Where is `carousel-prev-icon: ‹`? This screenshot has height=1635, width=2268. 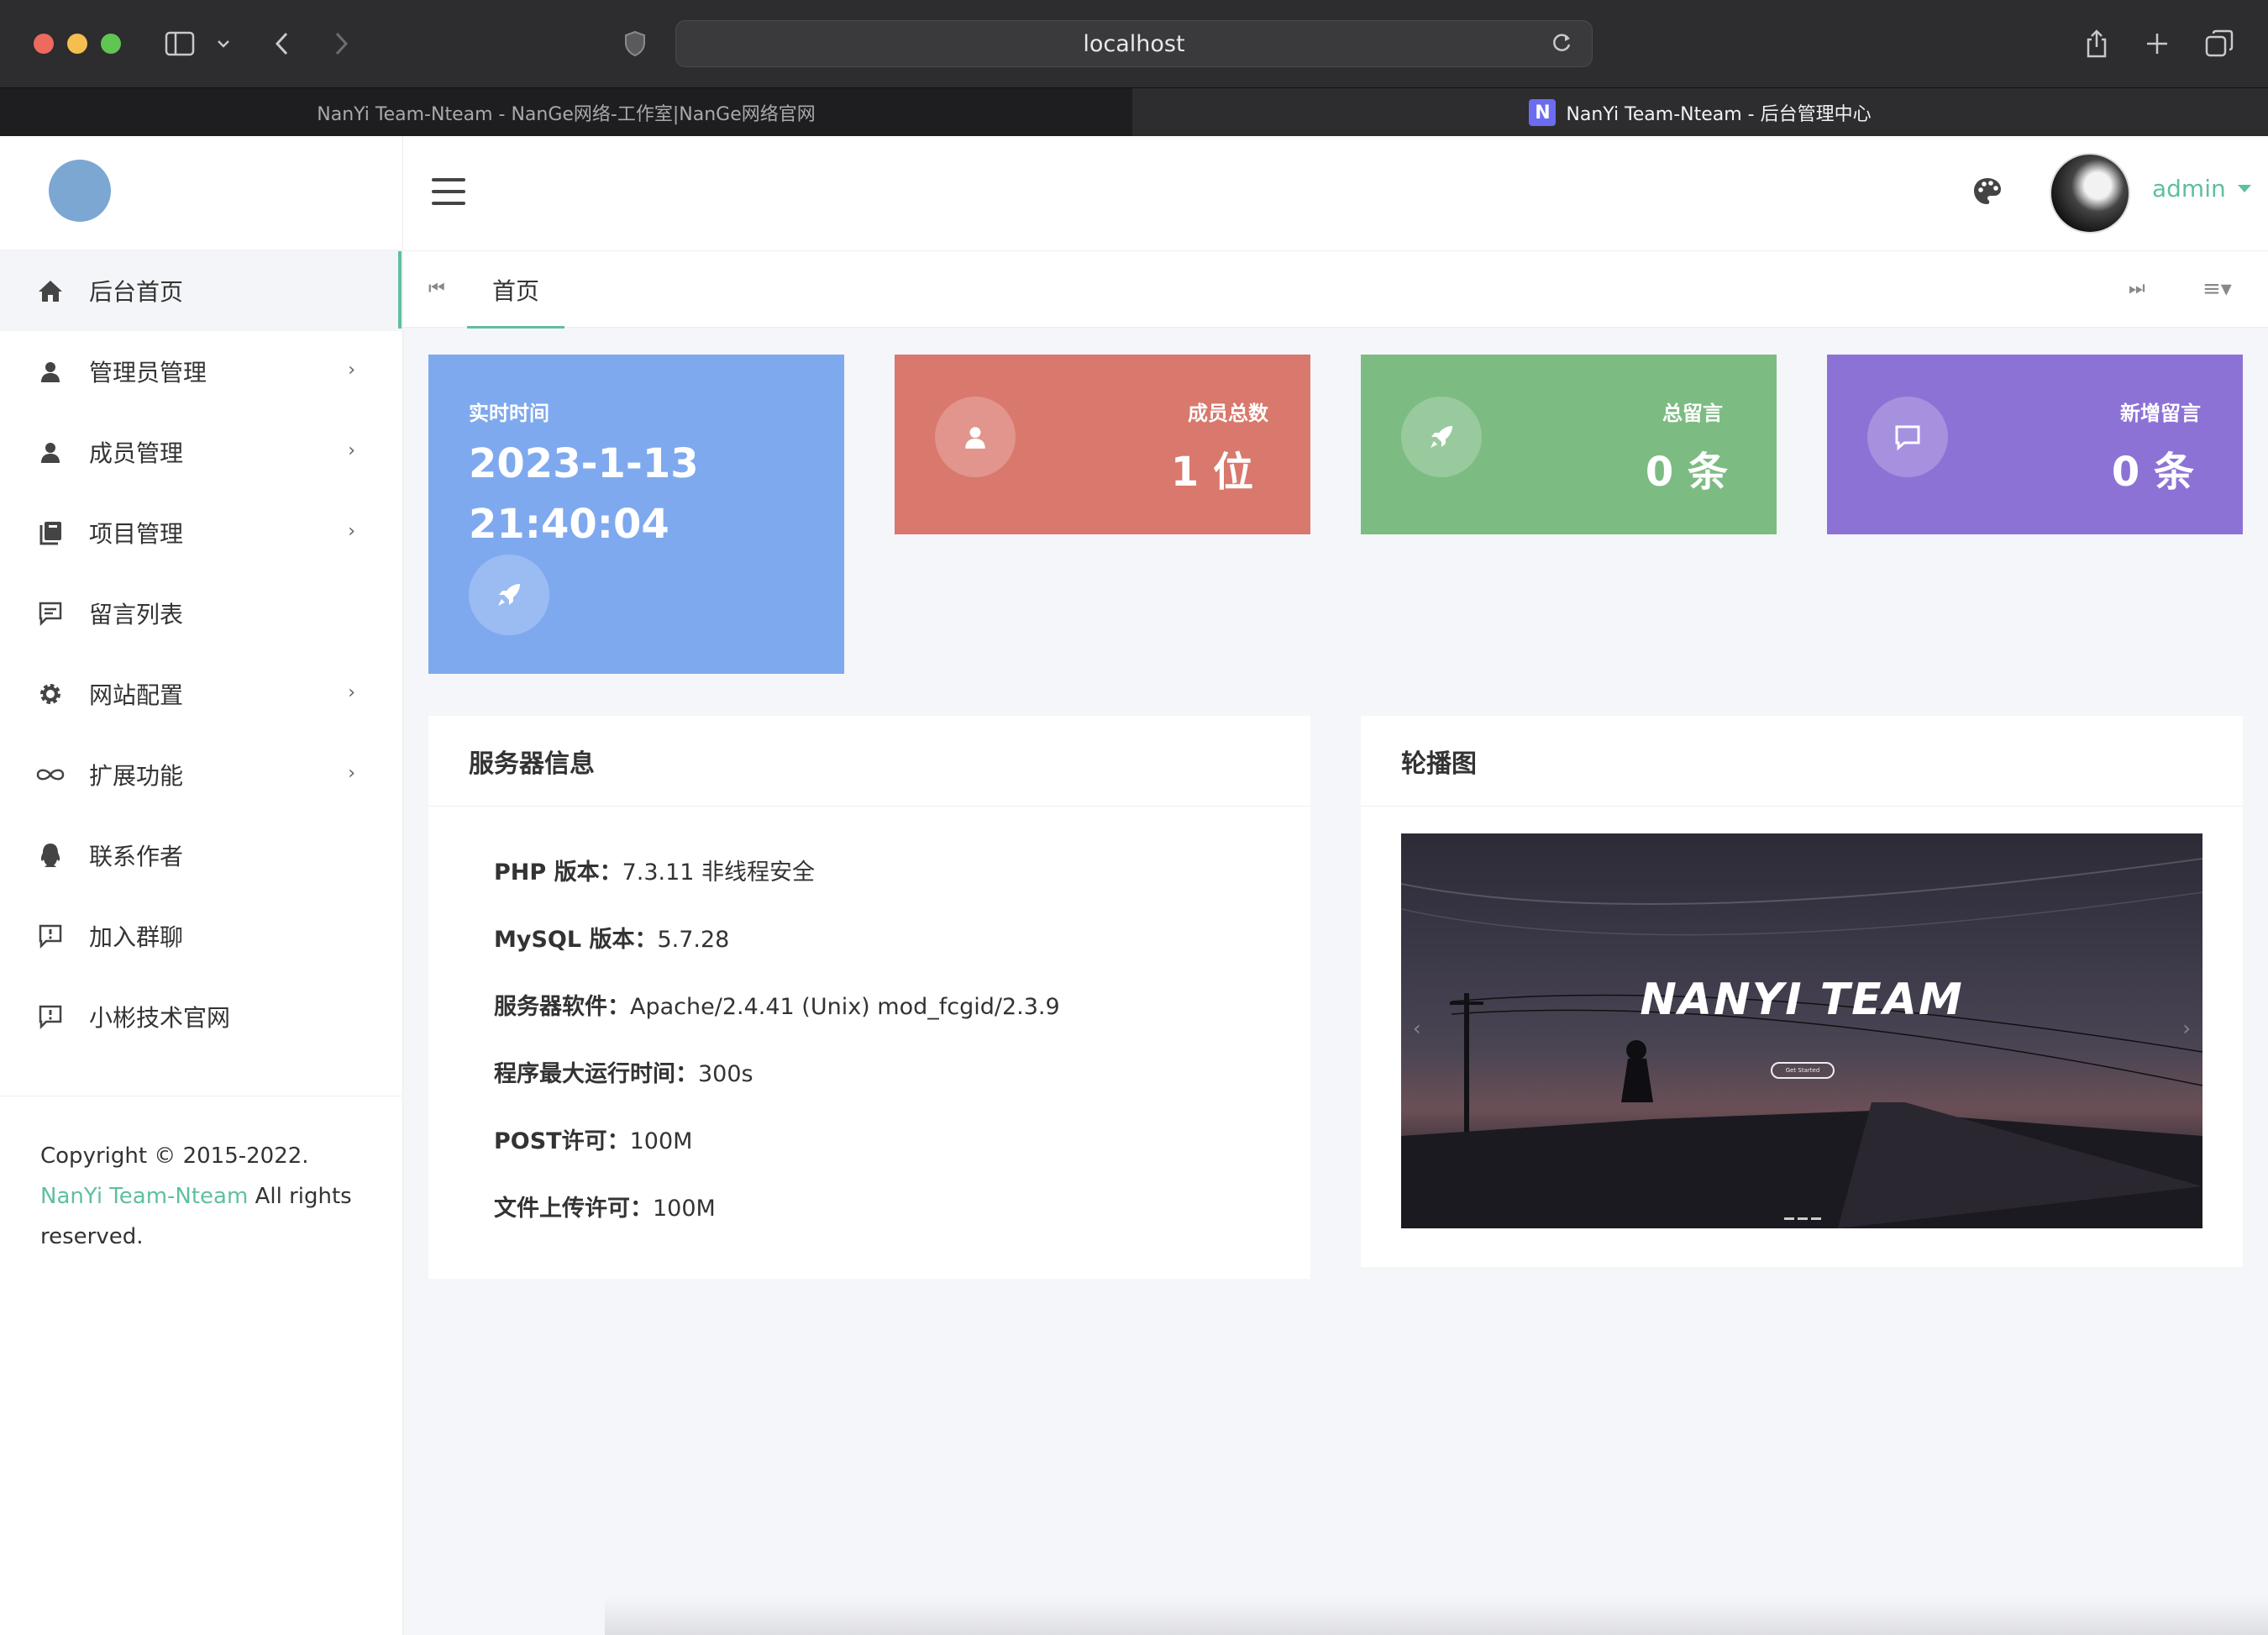
carousel-prev-icon: ‹ is located at coordinates (1417, 1028).